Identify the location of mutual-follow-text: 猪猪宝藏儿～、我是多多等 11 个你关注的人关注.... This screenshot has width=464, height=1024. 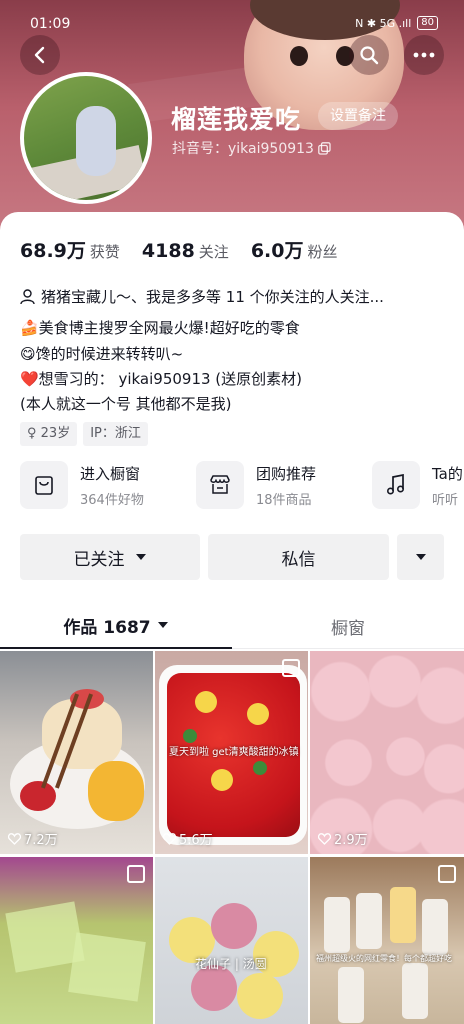
(212, 297).